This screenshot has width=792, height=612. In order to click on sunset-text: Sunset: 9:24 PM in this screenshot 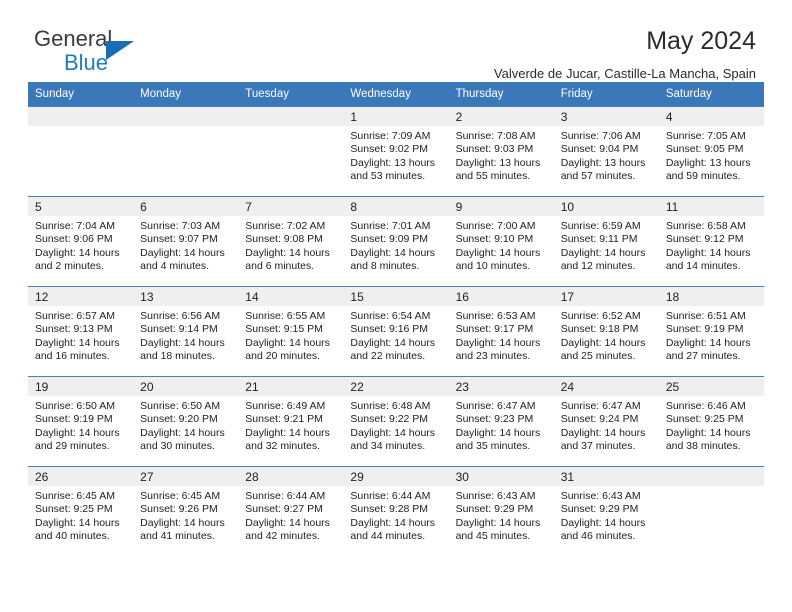, I will do `click(599, 419)`.